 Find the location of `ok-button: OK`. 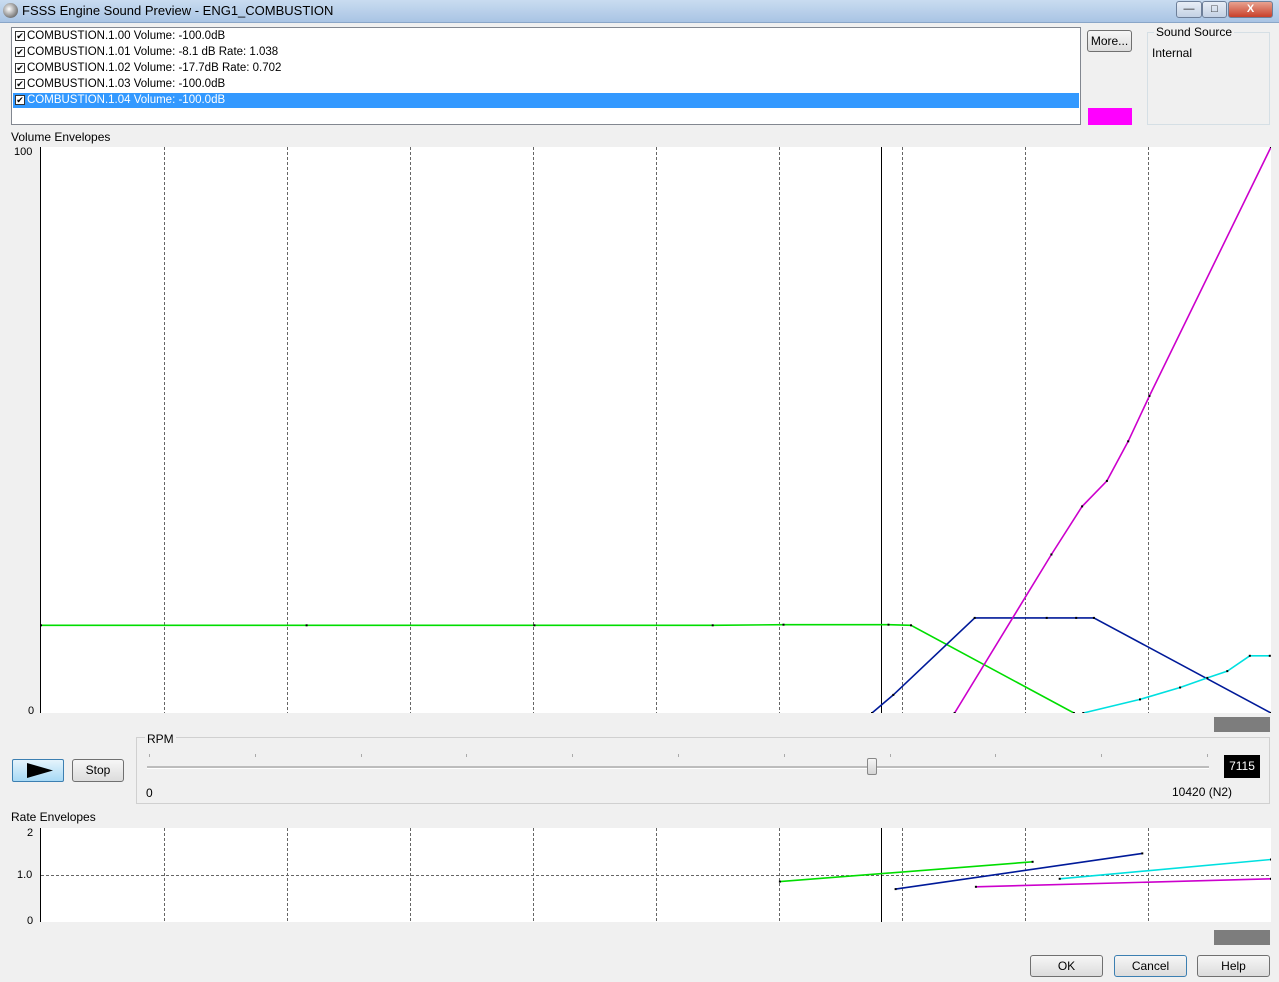

ok-button: OK is located at coordinates (1066, 966).